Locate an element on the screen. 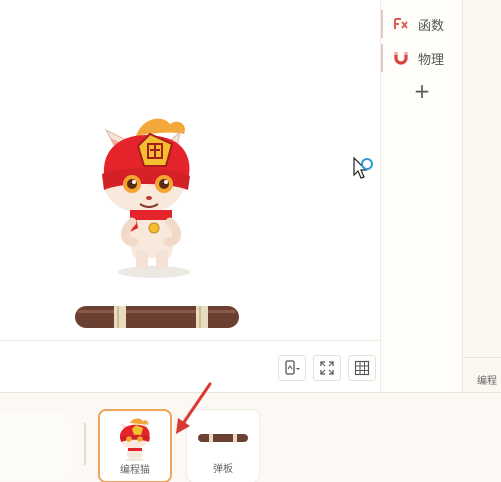 Image resolution: width=501 pixels, height=482 pixels. sprite-card-coding-cat: 编程猫 is located at coordinates (135, 445).